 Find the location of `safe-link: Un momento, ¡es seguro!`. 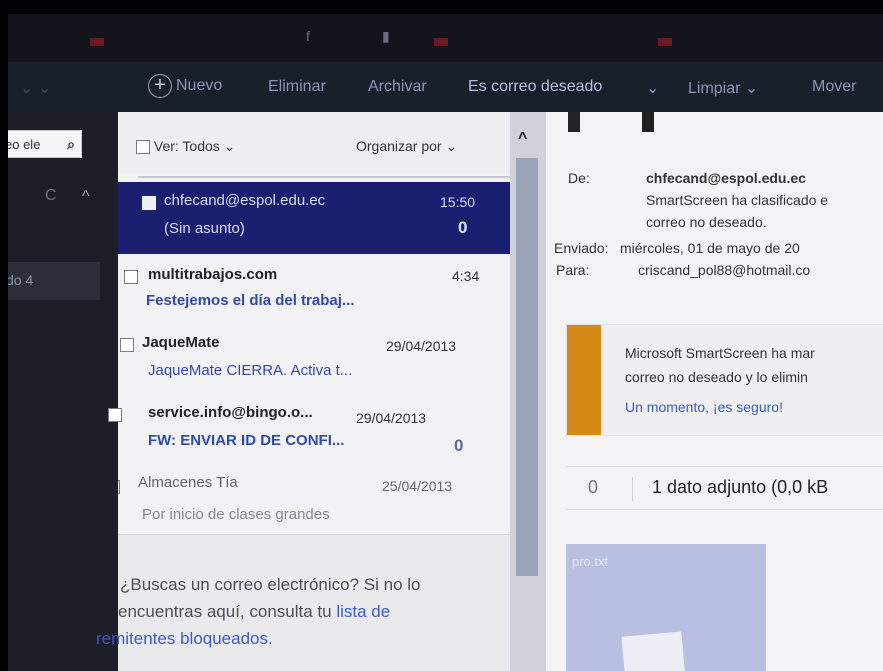

safe-link: Un momento, ¡es seguro! is located at coordinates (704, 407).